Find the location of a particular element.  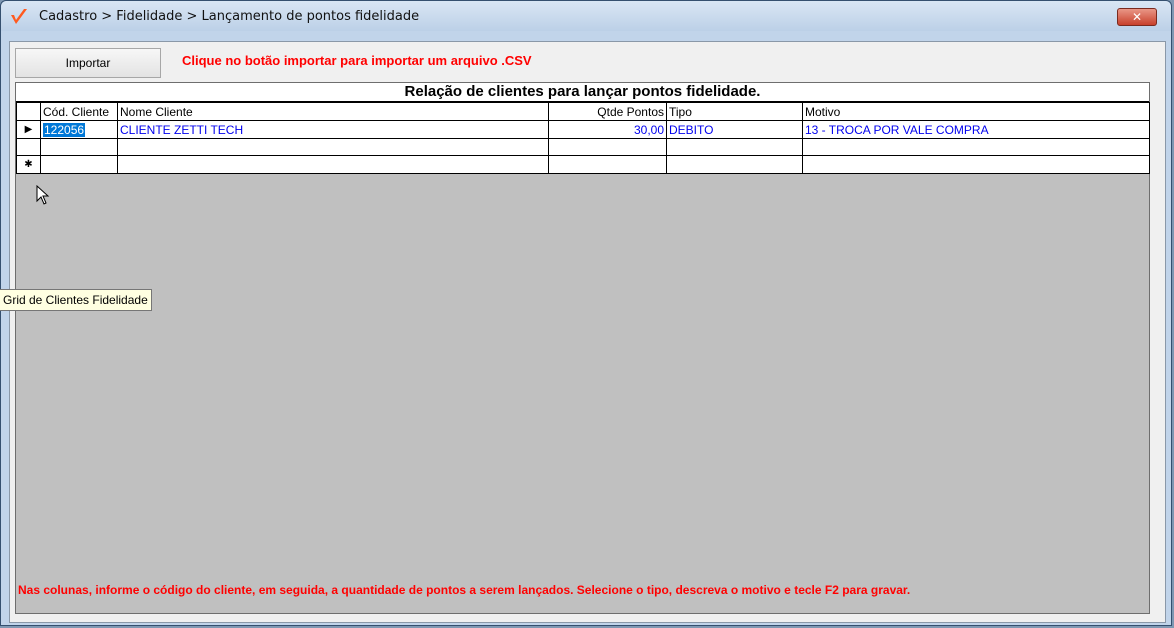

table-row is located at coordinates (583, 147).